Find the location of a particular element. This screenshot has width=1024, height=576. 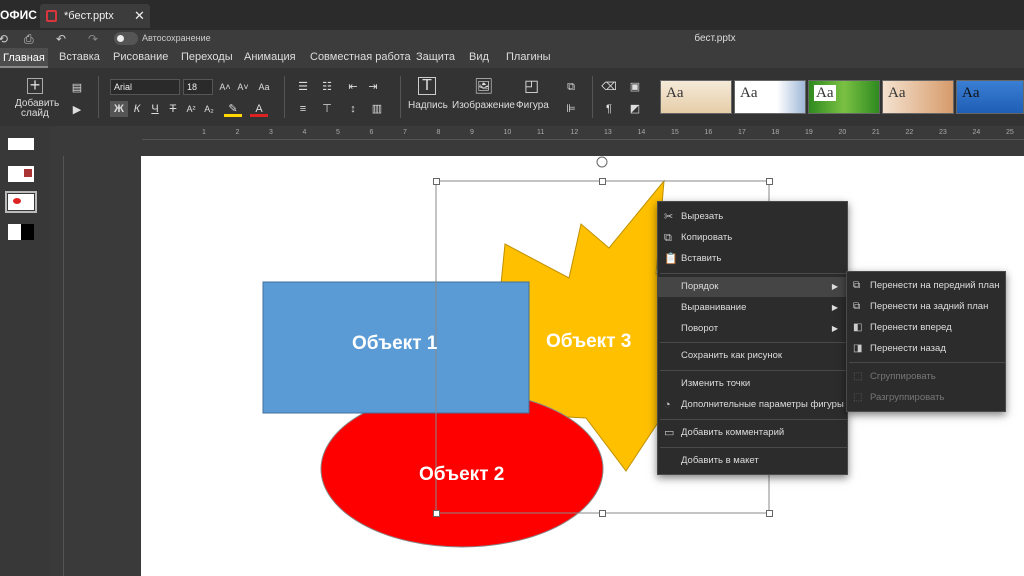

decrease-indent-icon: ⇤ is located at coordinates (353, 87).